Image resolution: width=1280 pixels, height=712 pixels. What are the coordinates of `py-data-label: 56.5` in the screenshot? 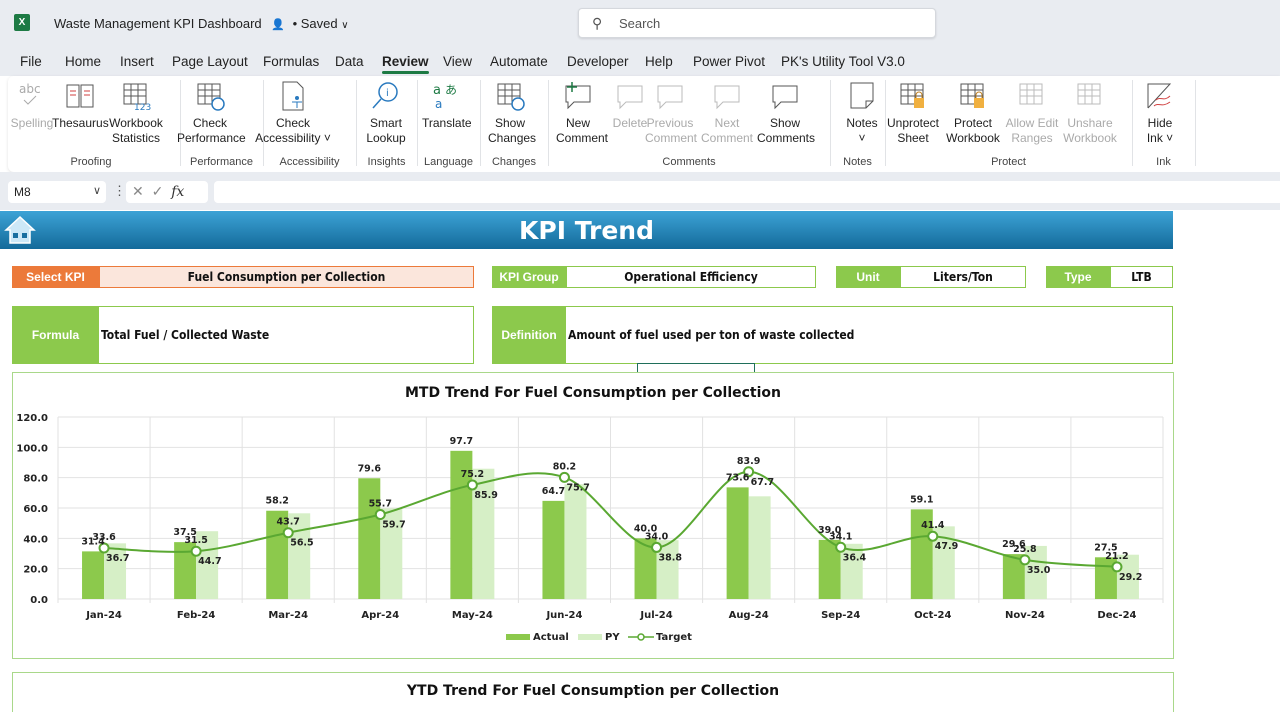 It's located at (301, 543).